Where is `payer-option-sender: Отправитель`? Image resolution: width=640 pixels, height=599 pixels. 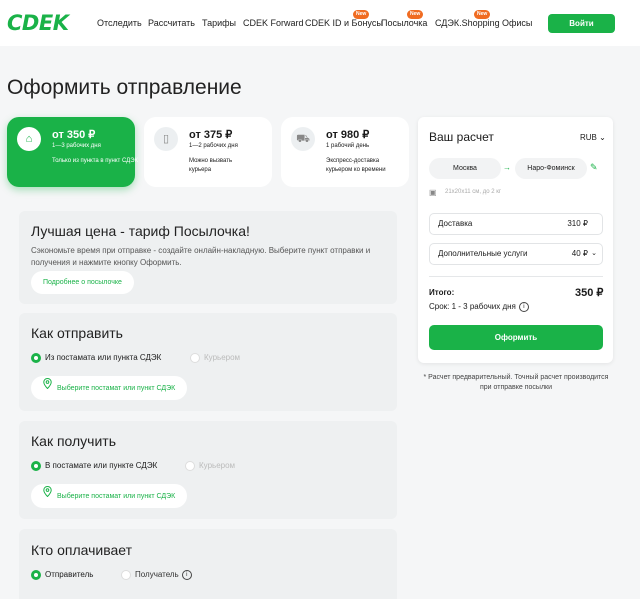
payer-option-sender: Отправитель is located at coordinates (62, 575).